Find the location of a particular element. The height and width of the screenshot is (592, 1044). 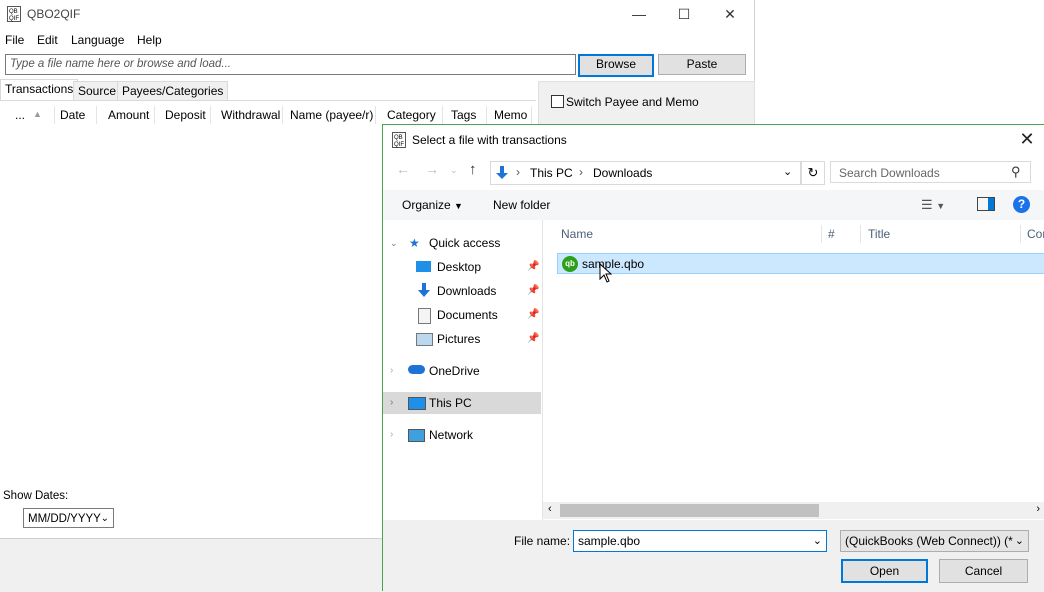

list-column-number: # is located at coordinates (841, 234).